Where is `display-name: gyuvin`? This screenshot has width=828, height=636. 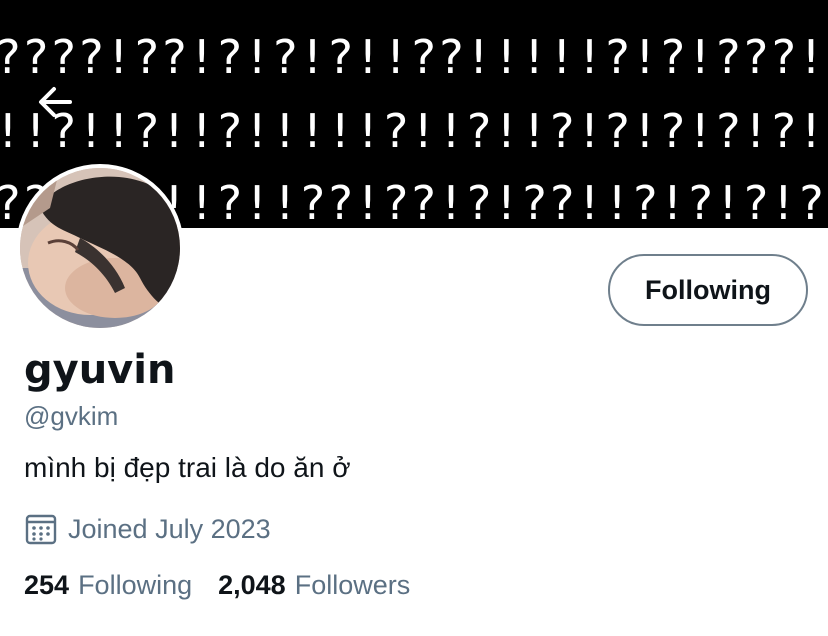
display-name: gyuvin is located at coordinates (100, 370).